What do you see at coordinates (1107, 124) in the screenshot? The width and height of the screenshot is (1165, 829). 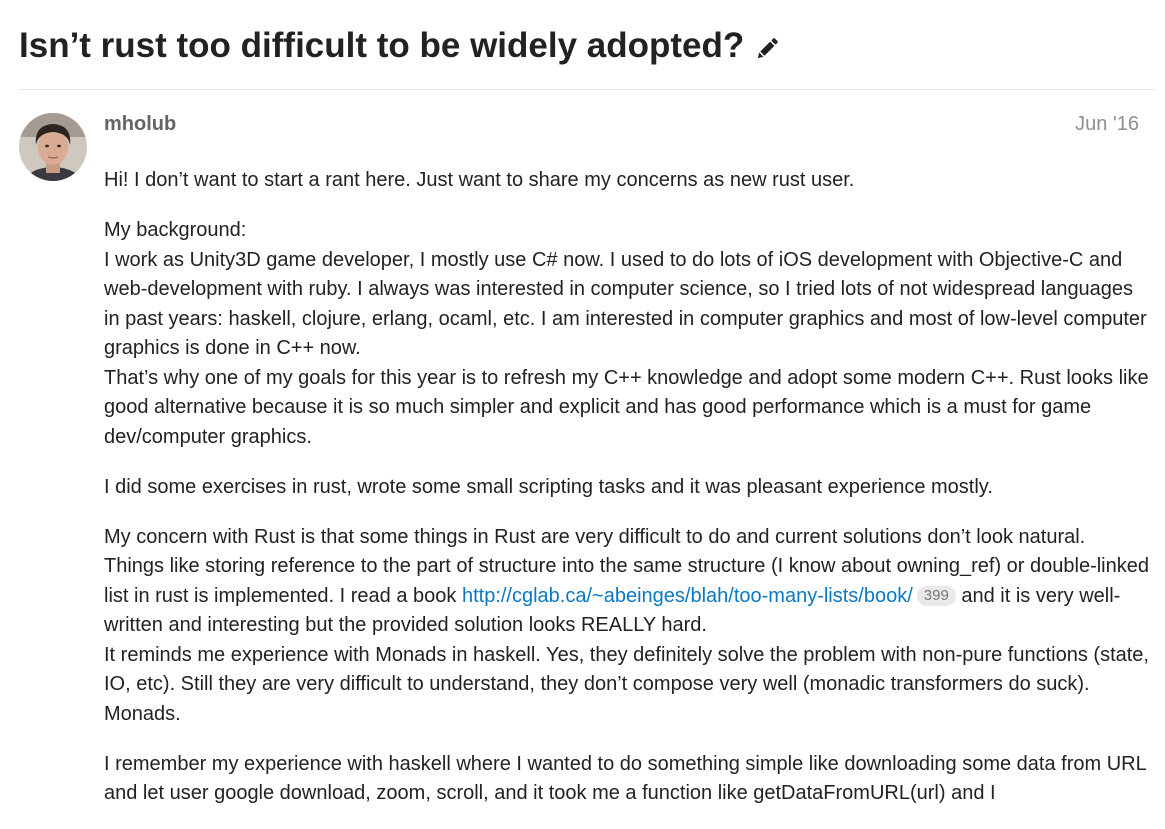 I see `post-date: Jun '16` at bounding box center [1107, 124].